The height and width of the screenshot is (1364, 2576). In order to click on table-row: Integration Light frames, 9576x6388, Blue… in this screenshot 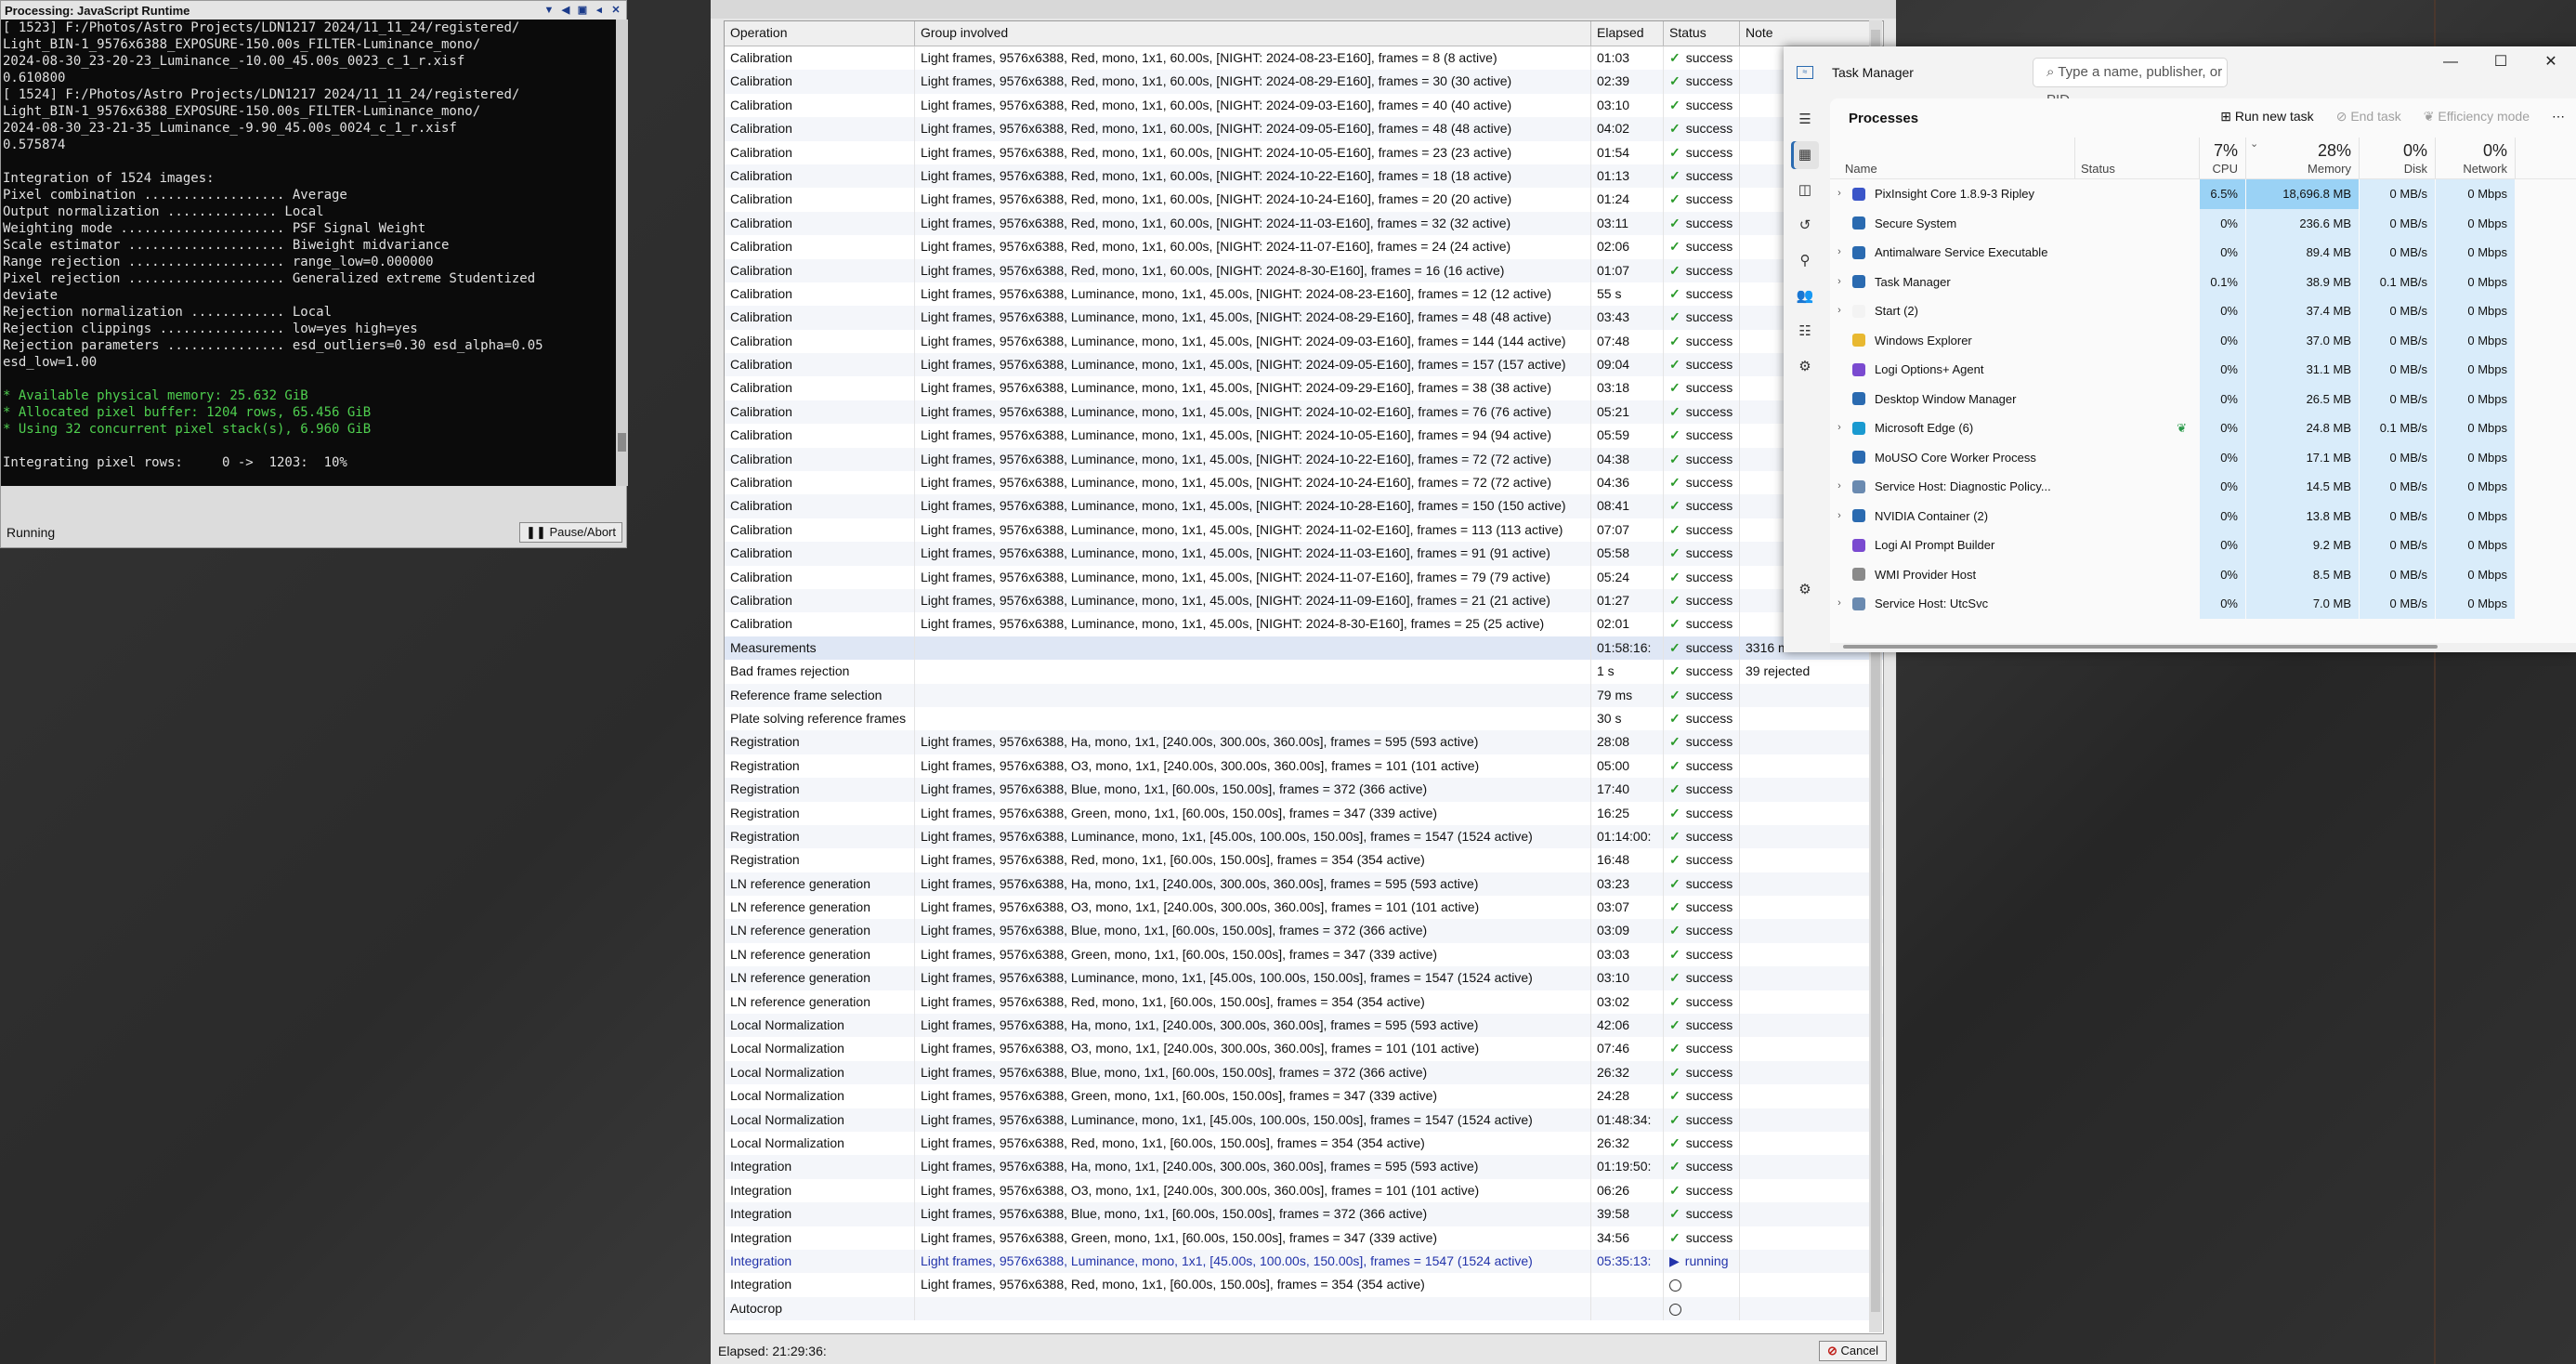, I will do `click(1304, 1214)`.